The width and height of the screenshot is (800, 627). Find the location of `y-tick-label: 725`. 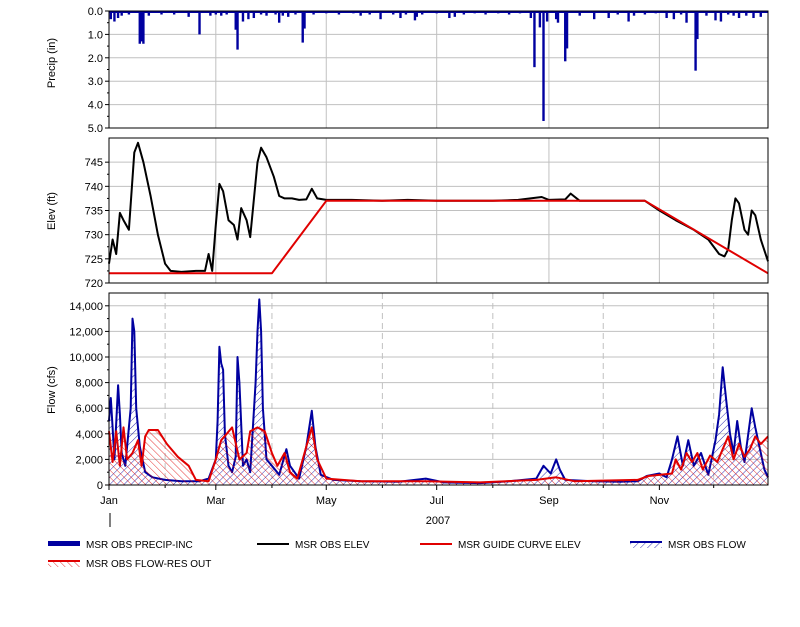

y-tick-label: 725 is located at coordinates (94, 260).